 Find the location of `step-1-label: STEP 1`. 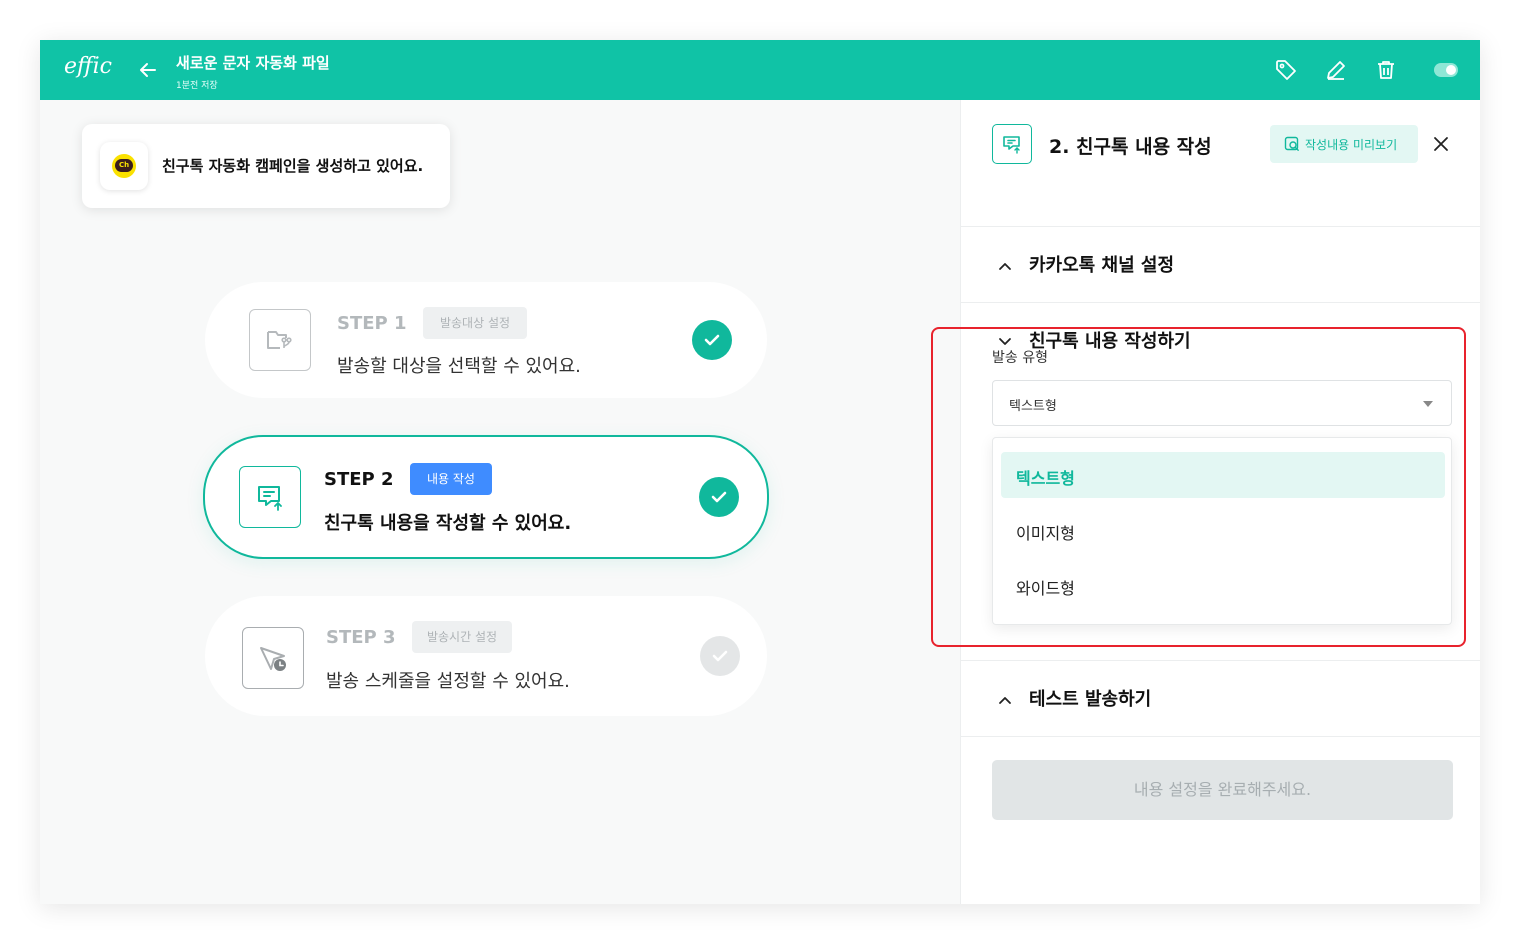

step-1-label: STEP 1 is located at coordinates (372, 323).